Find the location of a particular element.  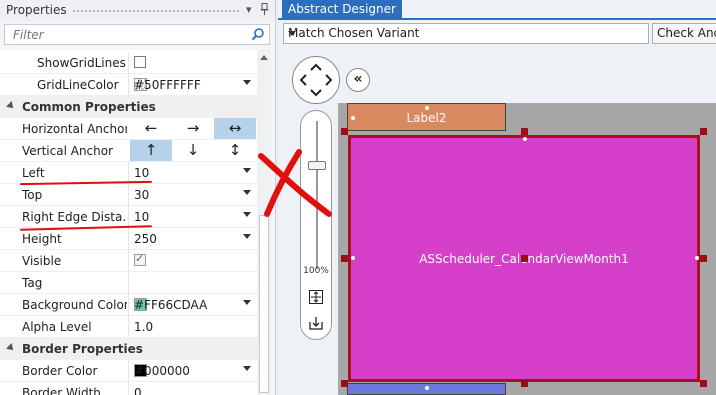

pan-arrows-icon is located at coordinates (316, 80).